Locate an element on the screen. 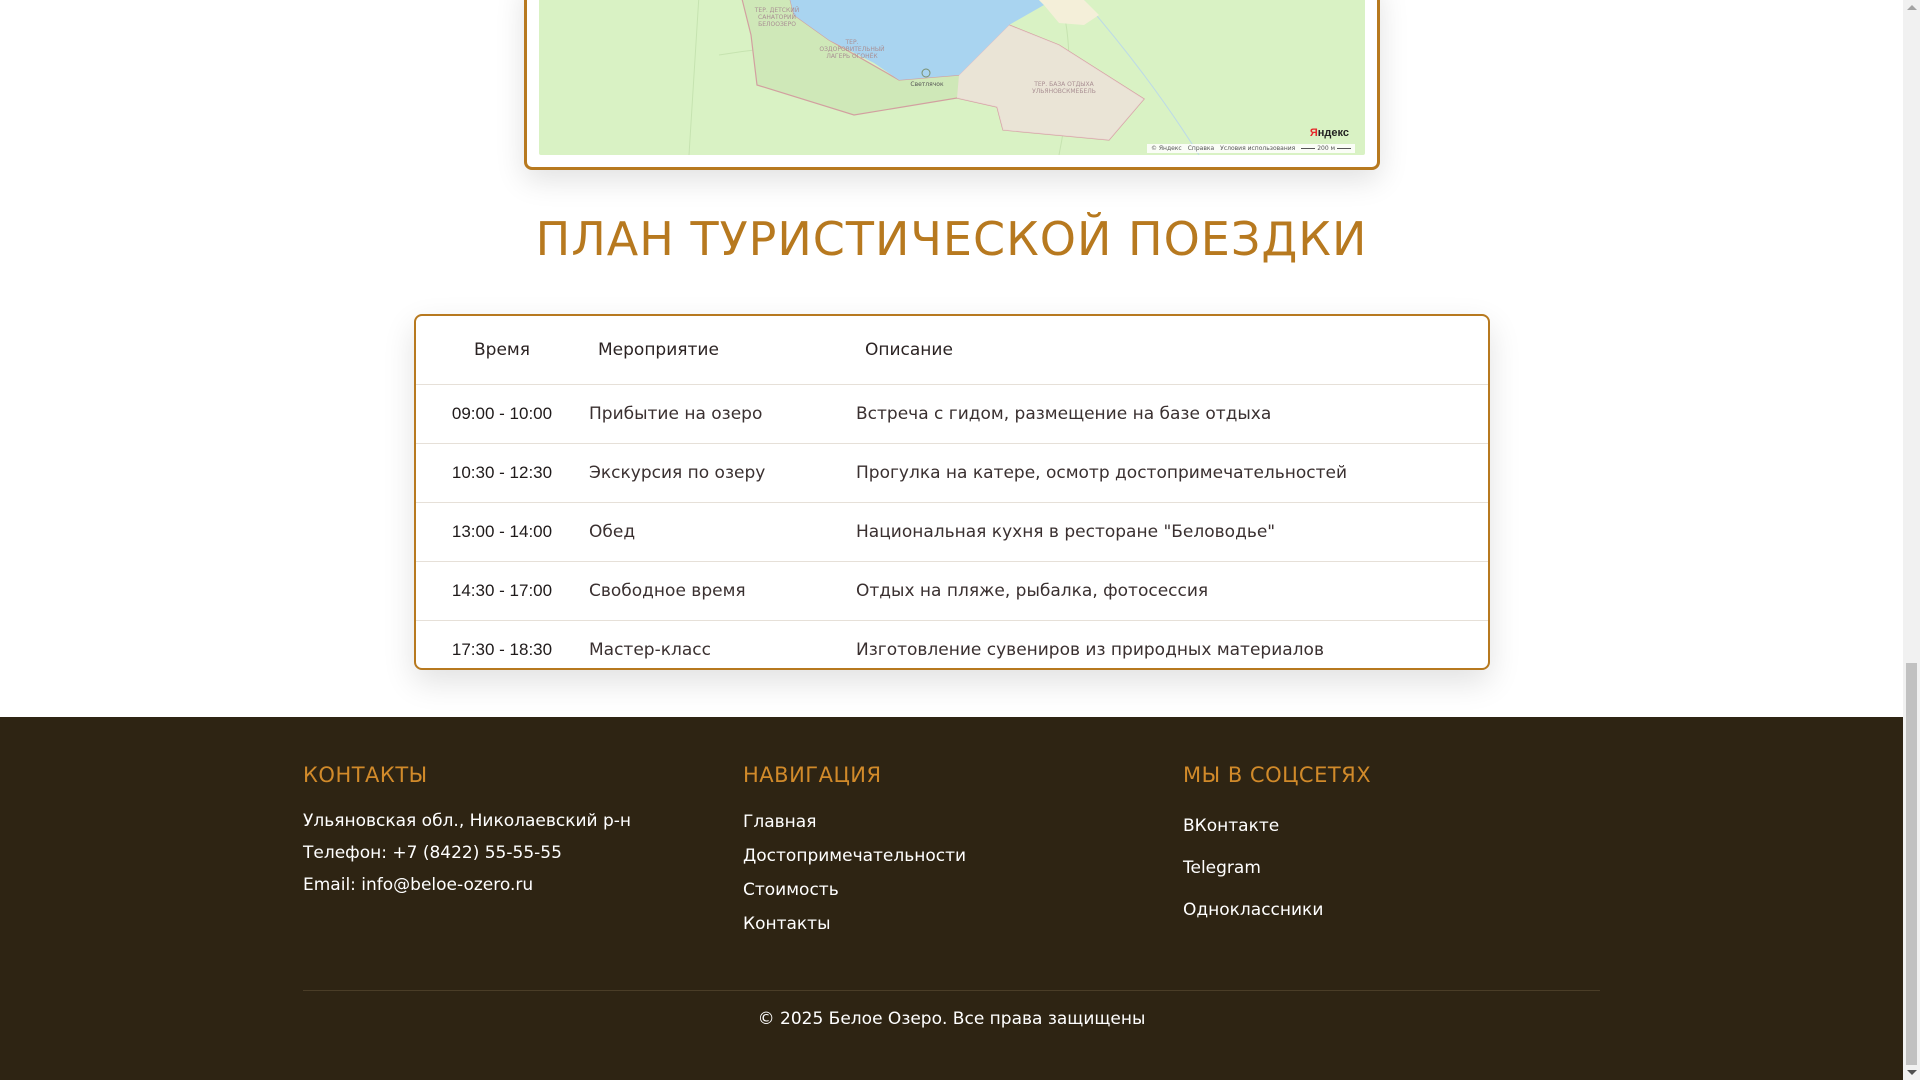 The width and height of the screenshot is (1920, 1080). social-link-odnoklassniki: Одноклассники is located at coordinates (1277, 910).